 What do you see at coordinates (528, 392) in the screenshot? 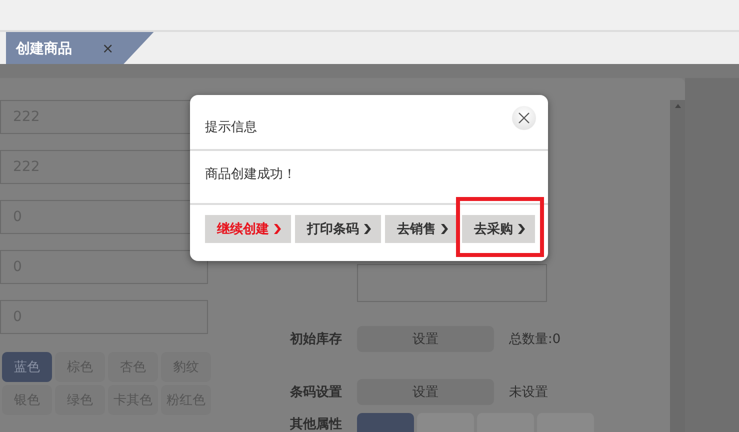
I see `status-text: 未设置` at bounding box center [528, 392].